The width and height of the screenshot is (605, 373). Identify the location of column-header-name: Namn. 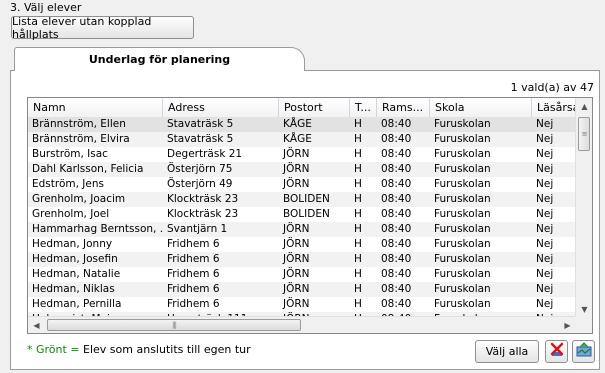
(95, 107).